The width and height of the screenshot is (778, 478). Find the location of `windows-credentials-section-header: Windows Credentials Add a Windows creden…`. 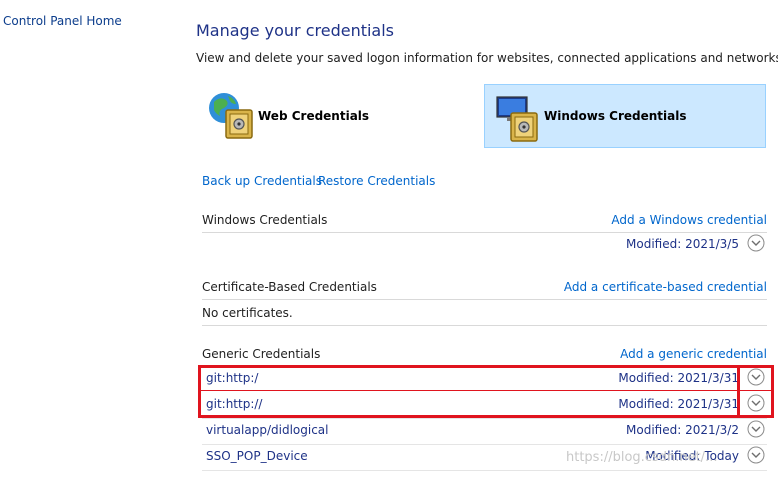

windows-credentials-section-header: Windows Credentials Add a Windows creden… is located at coordinates (484, 220).